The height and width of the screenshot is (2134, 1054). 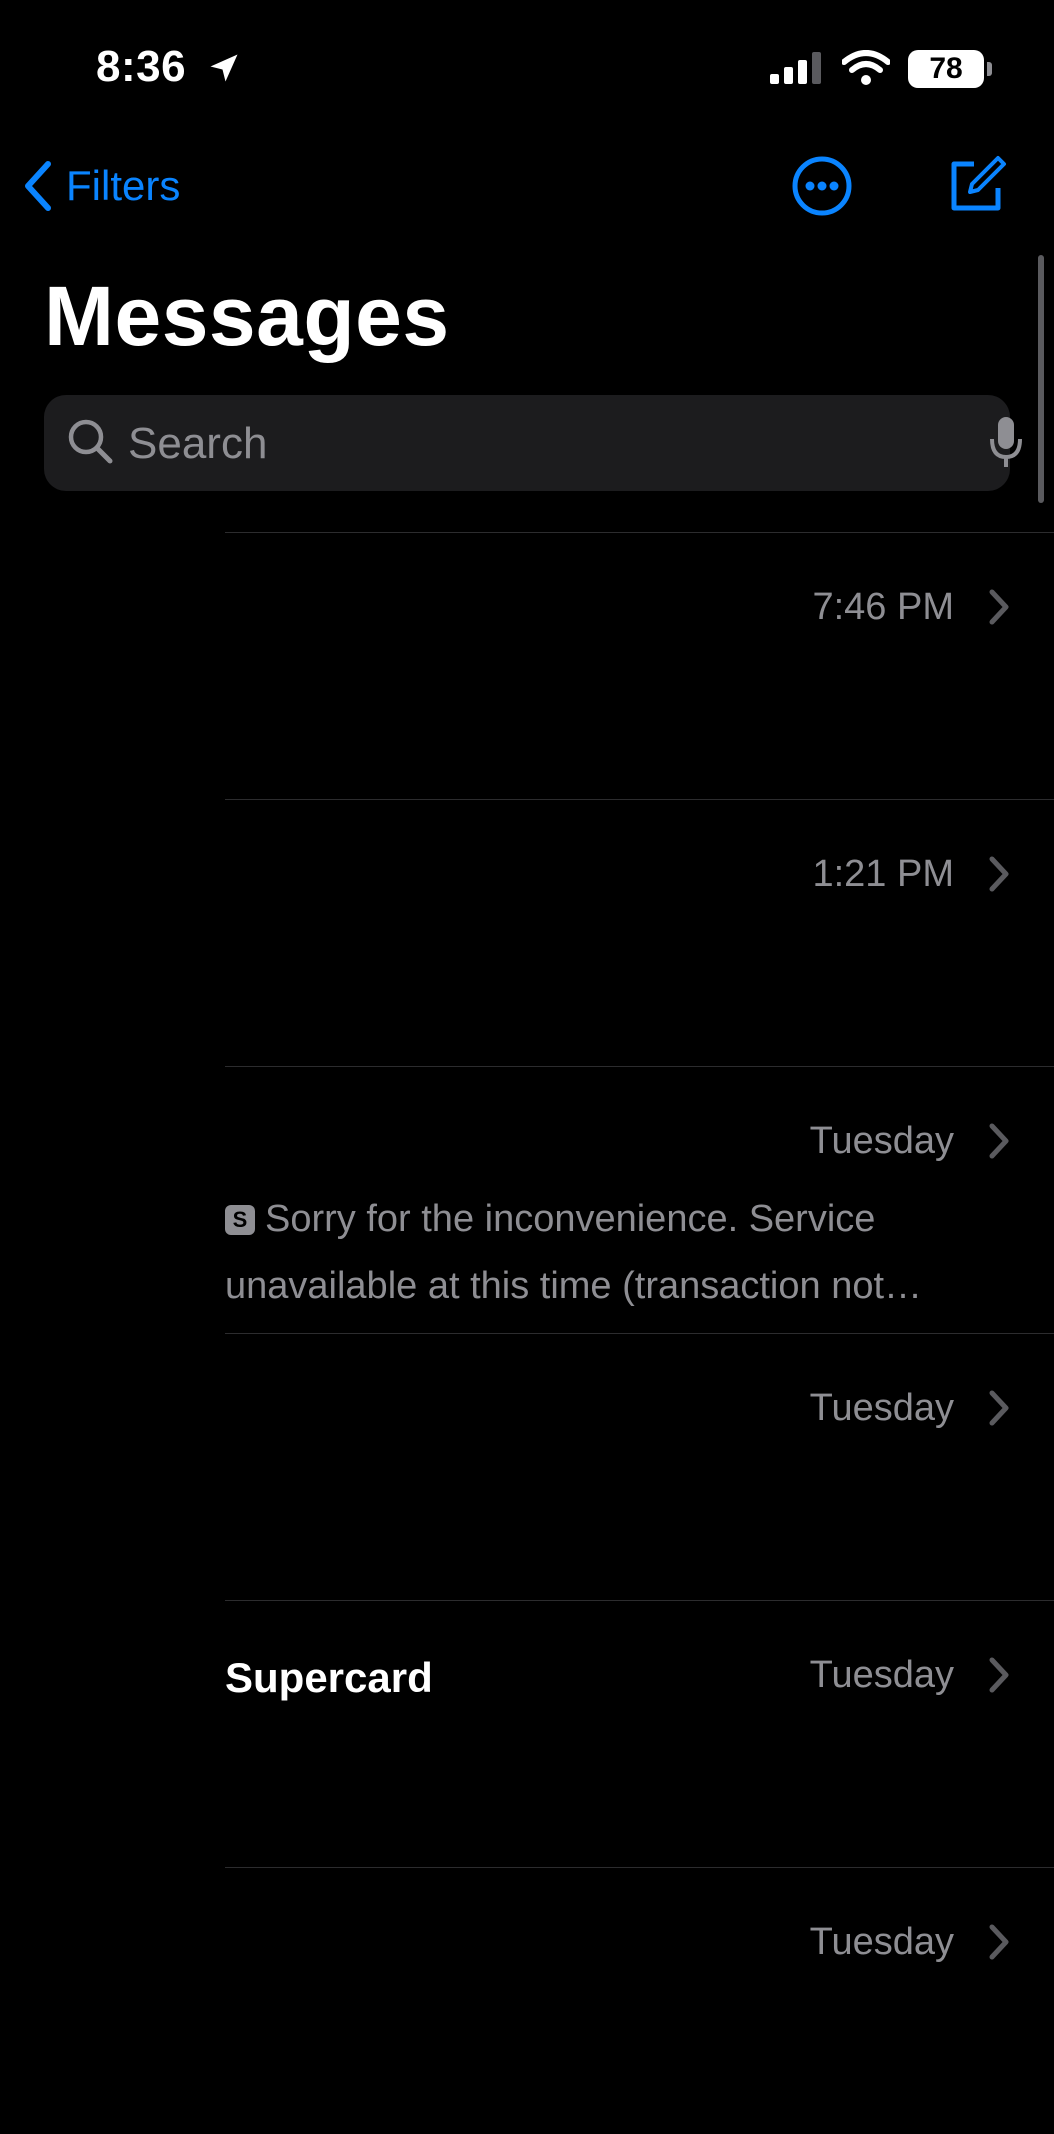 I want to click on navigation-bar: Filters, so click(x=527, y=190).